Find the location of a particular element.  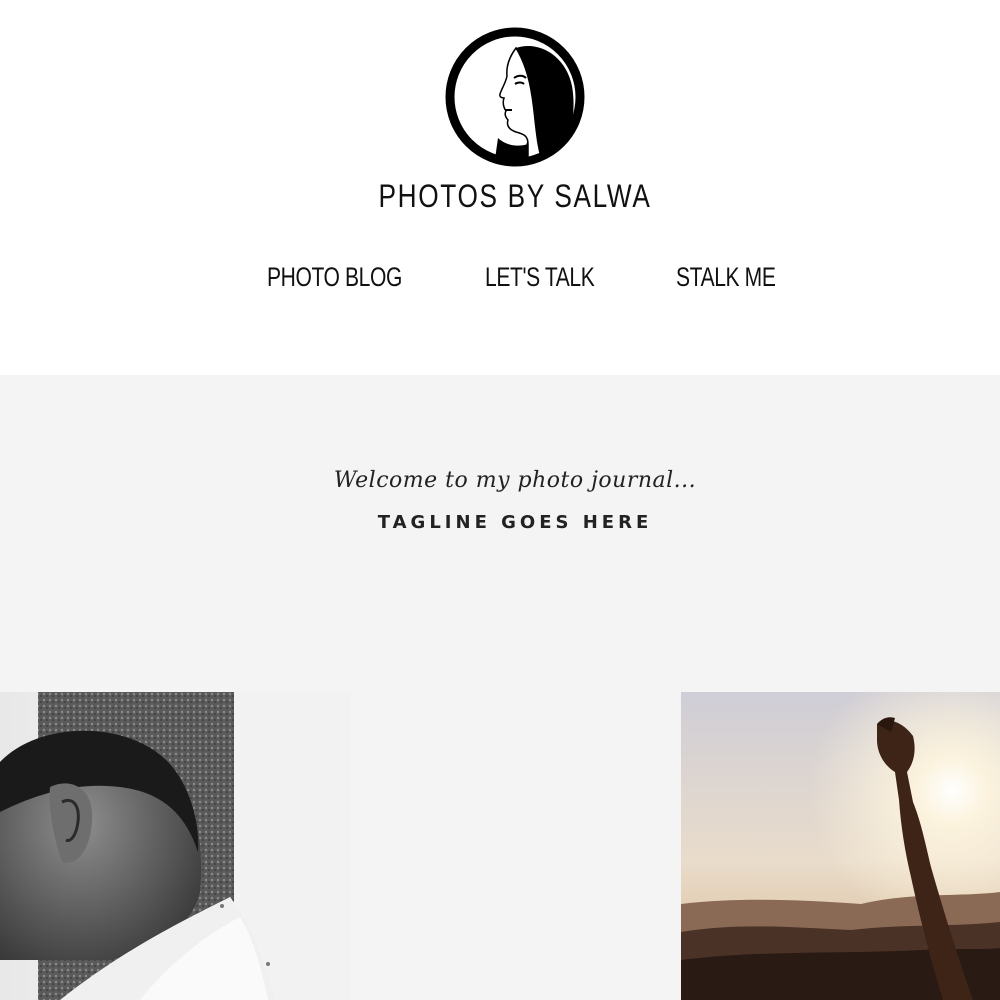

nav-item-lets-talk: LET'S TALK is located at coordinates (540, 277).